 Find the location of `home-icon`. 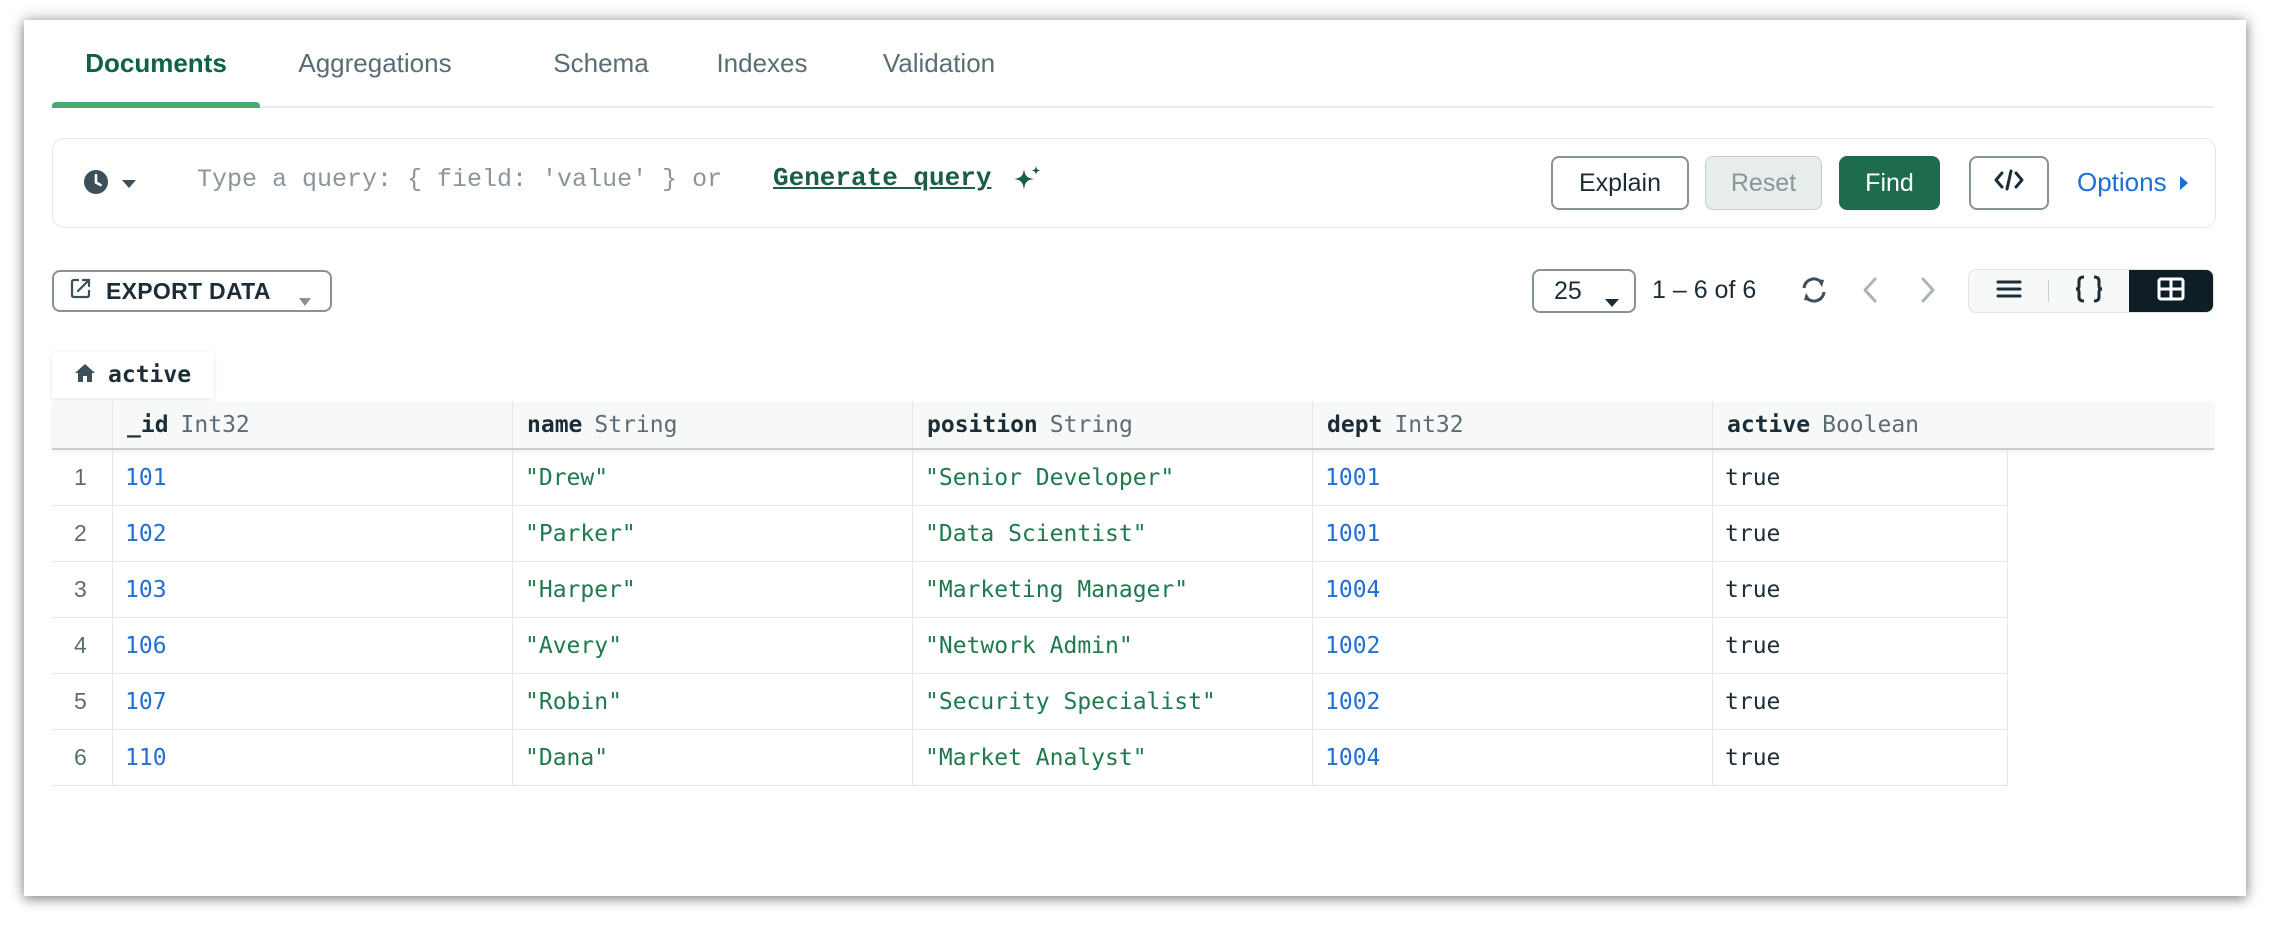

home-icon is located at coordinates (85, 375).